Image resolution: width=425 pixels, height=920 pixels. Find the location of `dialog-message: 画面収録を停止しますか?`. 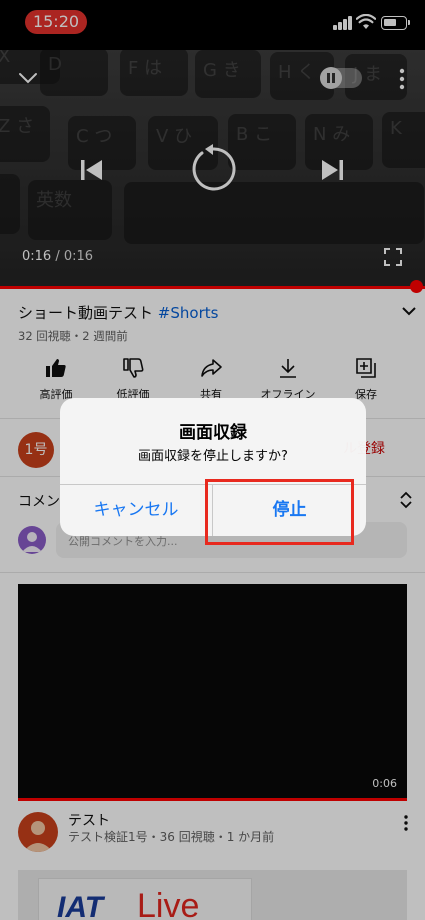

dialog-message: 画面収録を停止しますか? is located at coordinates (213, 456).